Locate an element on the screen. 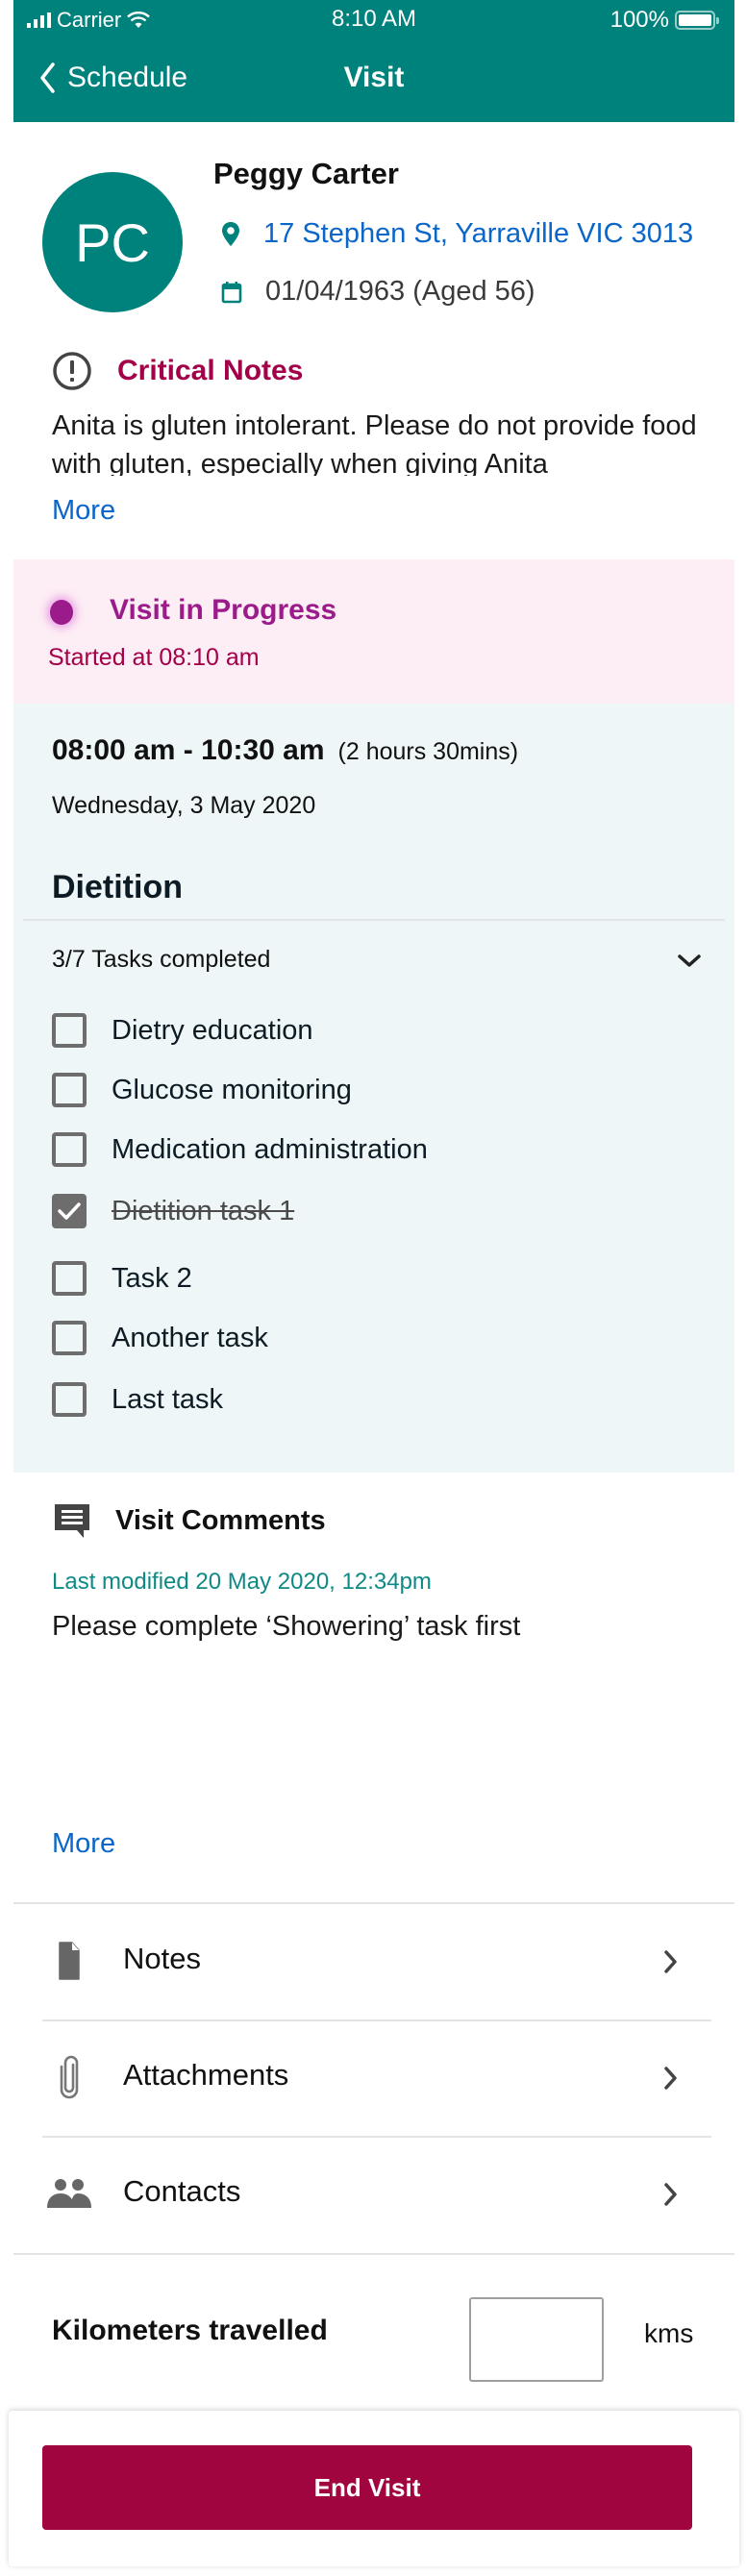 The image size is (746, 2576). visit-status-title: Visit in Progress is located at coordinates (224, 610).